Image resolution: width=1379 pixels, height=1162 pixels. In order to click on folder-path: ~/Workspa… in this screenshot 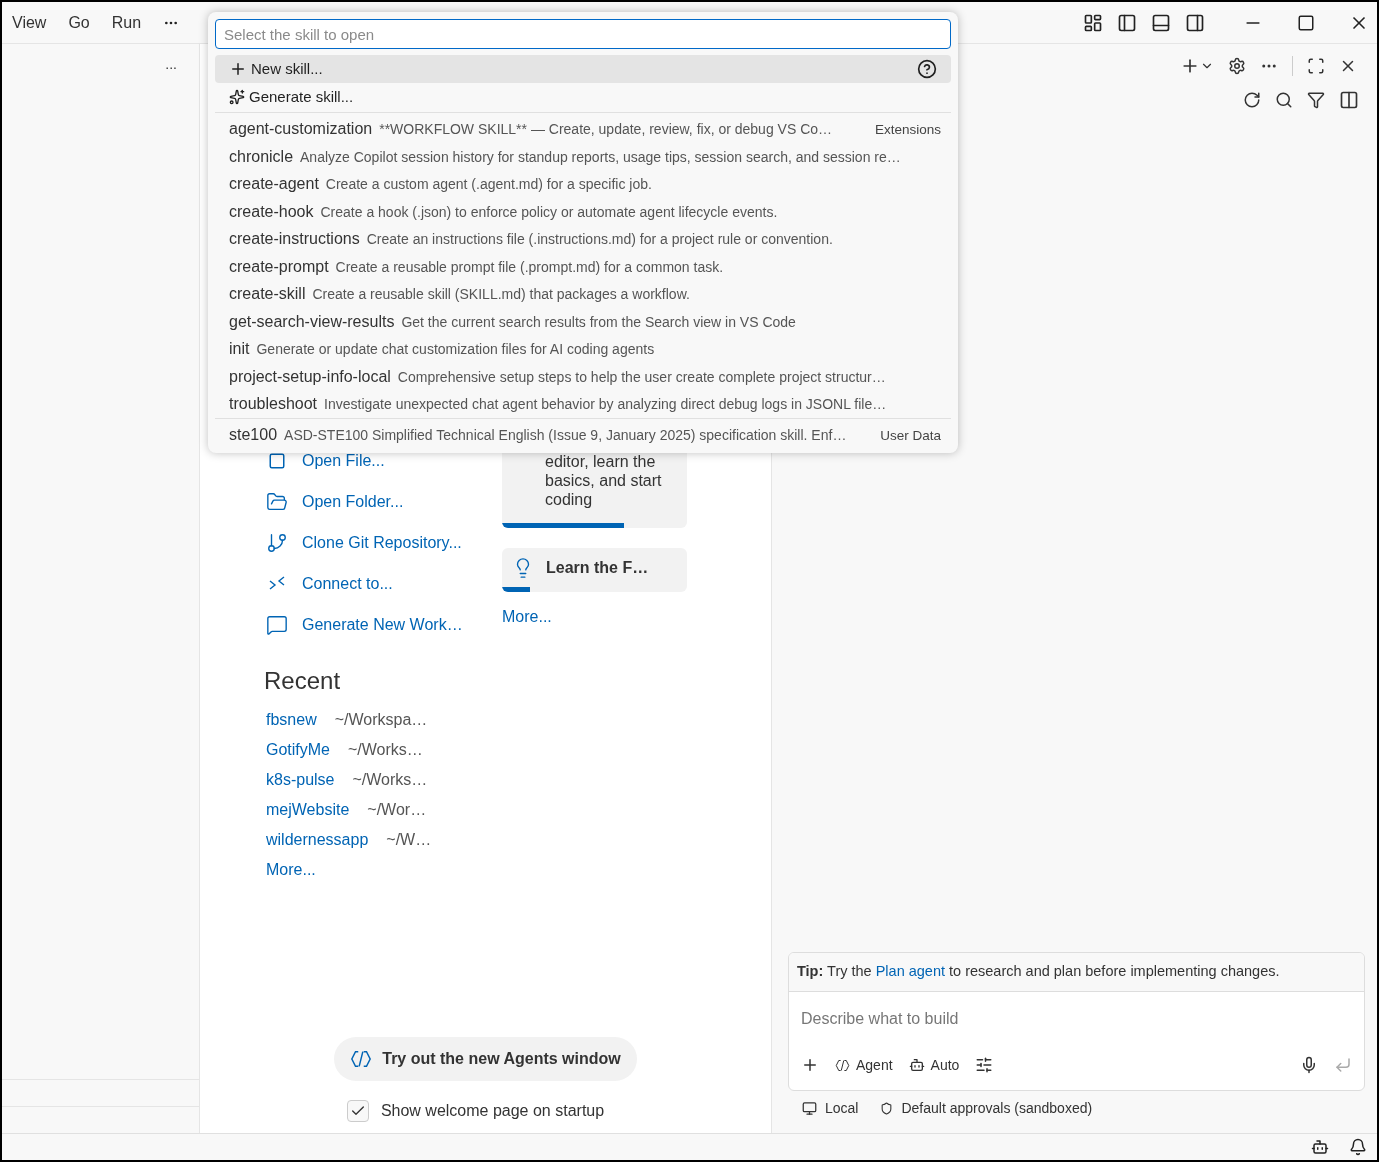, I will do `click(381, 720)`.